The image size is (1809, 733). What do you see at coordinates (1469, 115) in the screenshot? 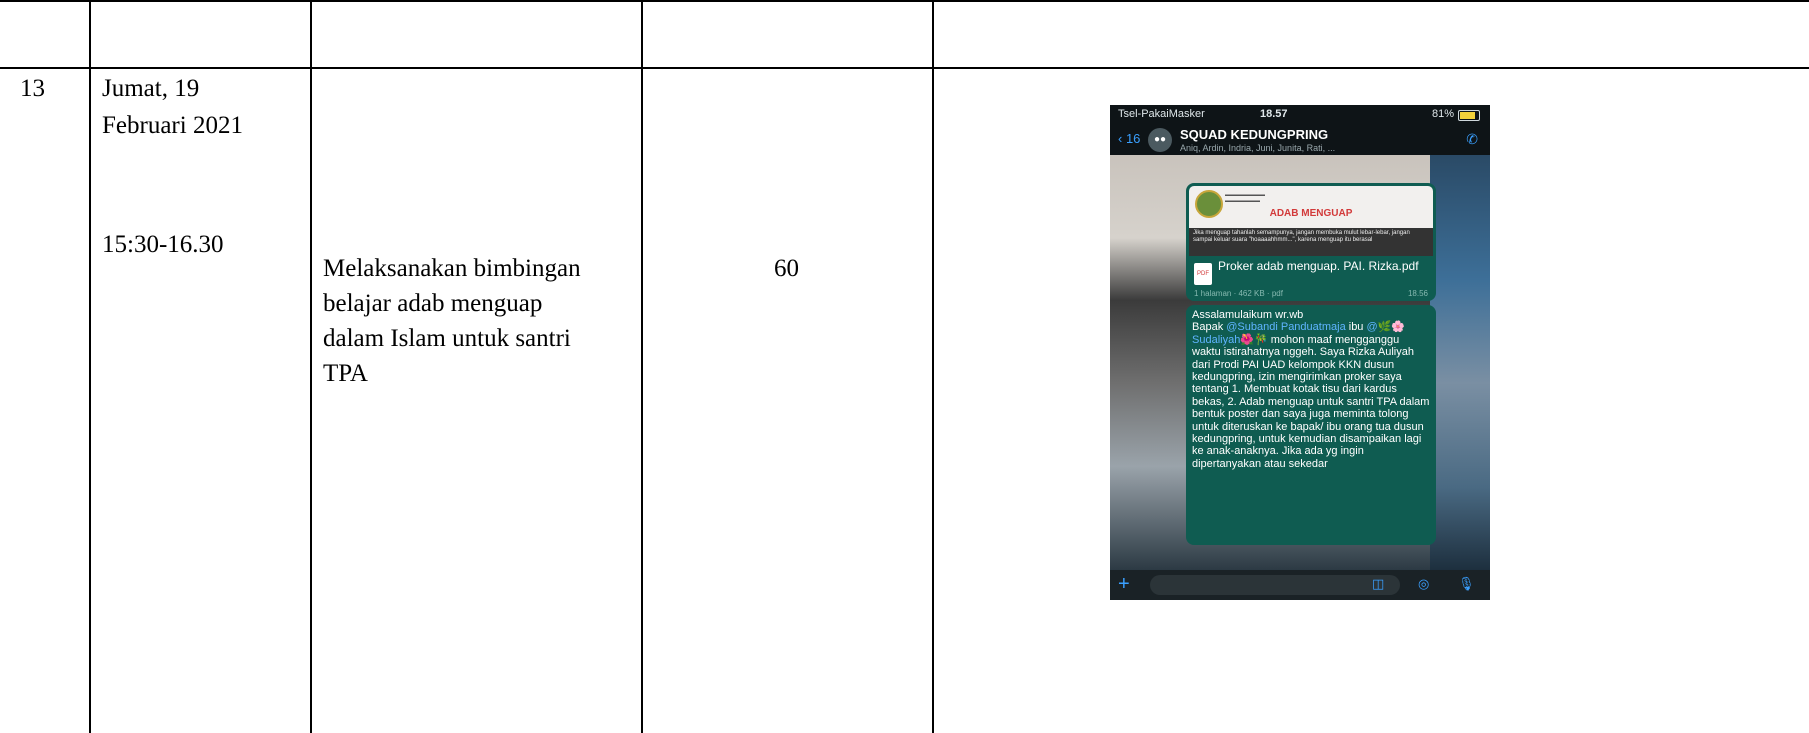
I see `battery-icon` at bounding box center [1469, 115].